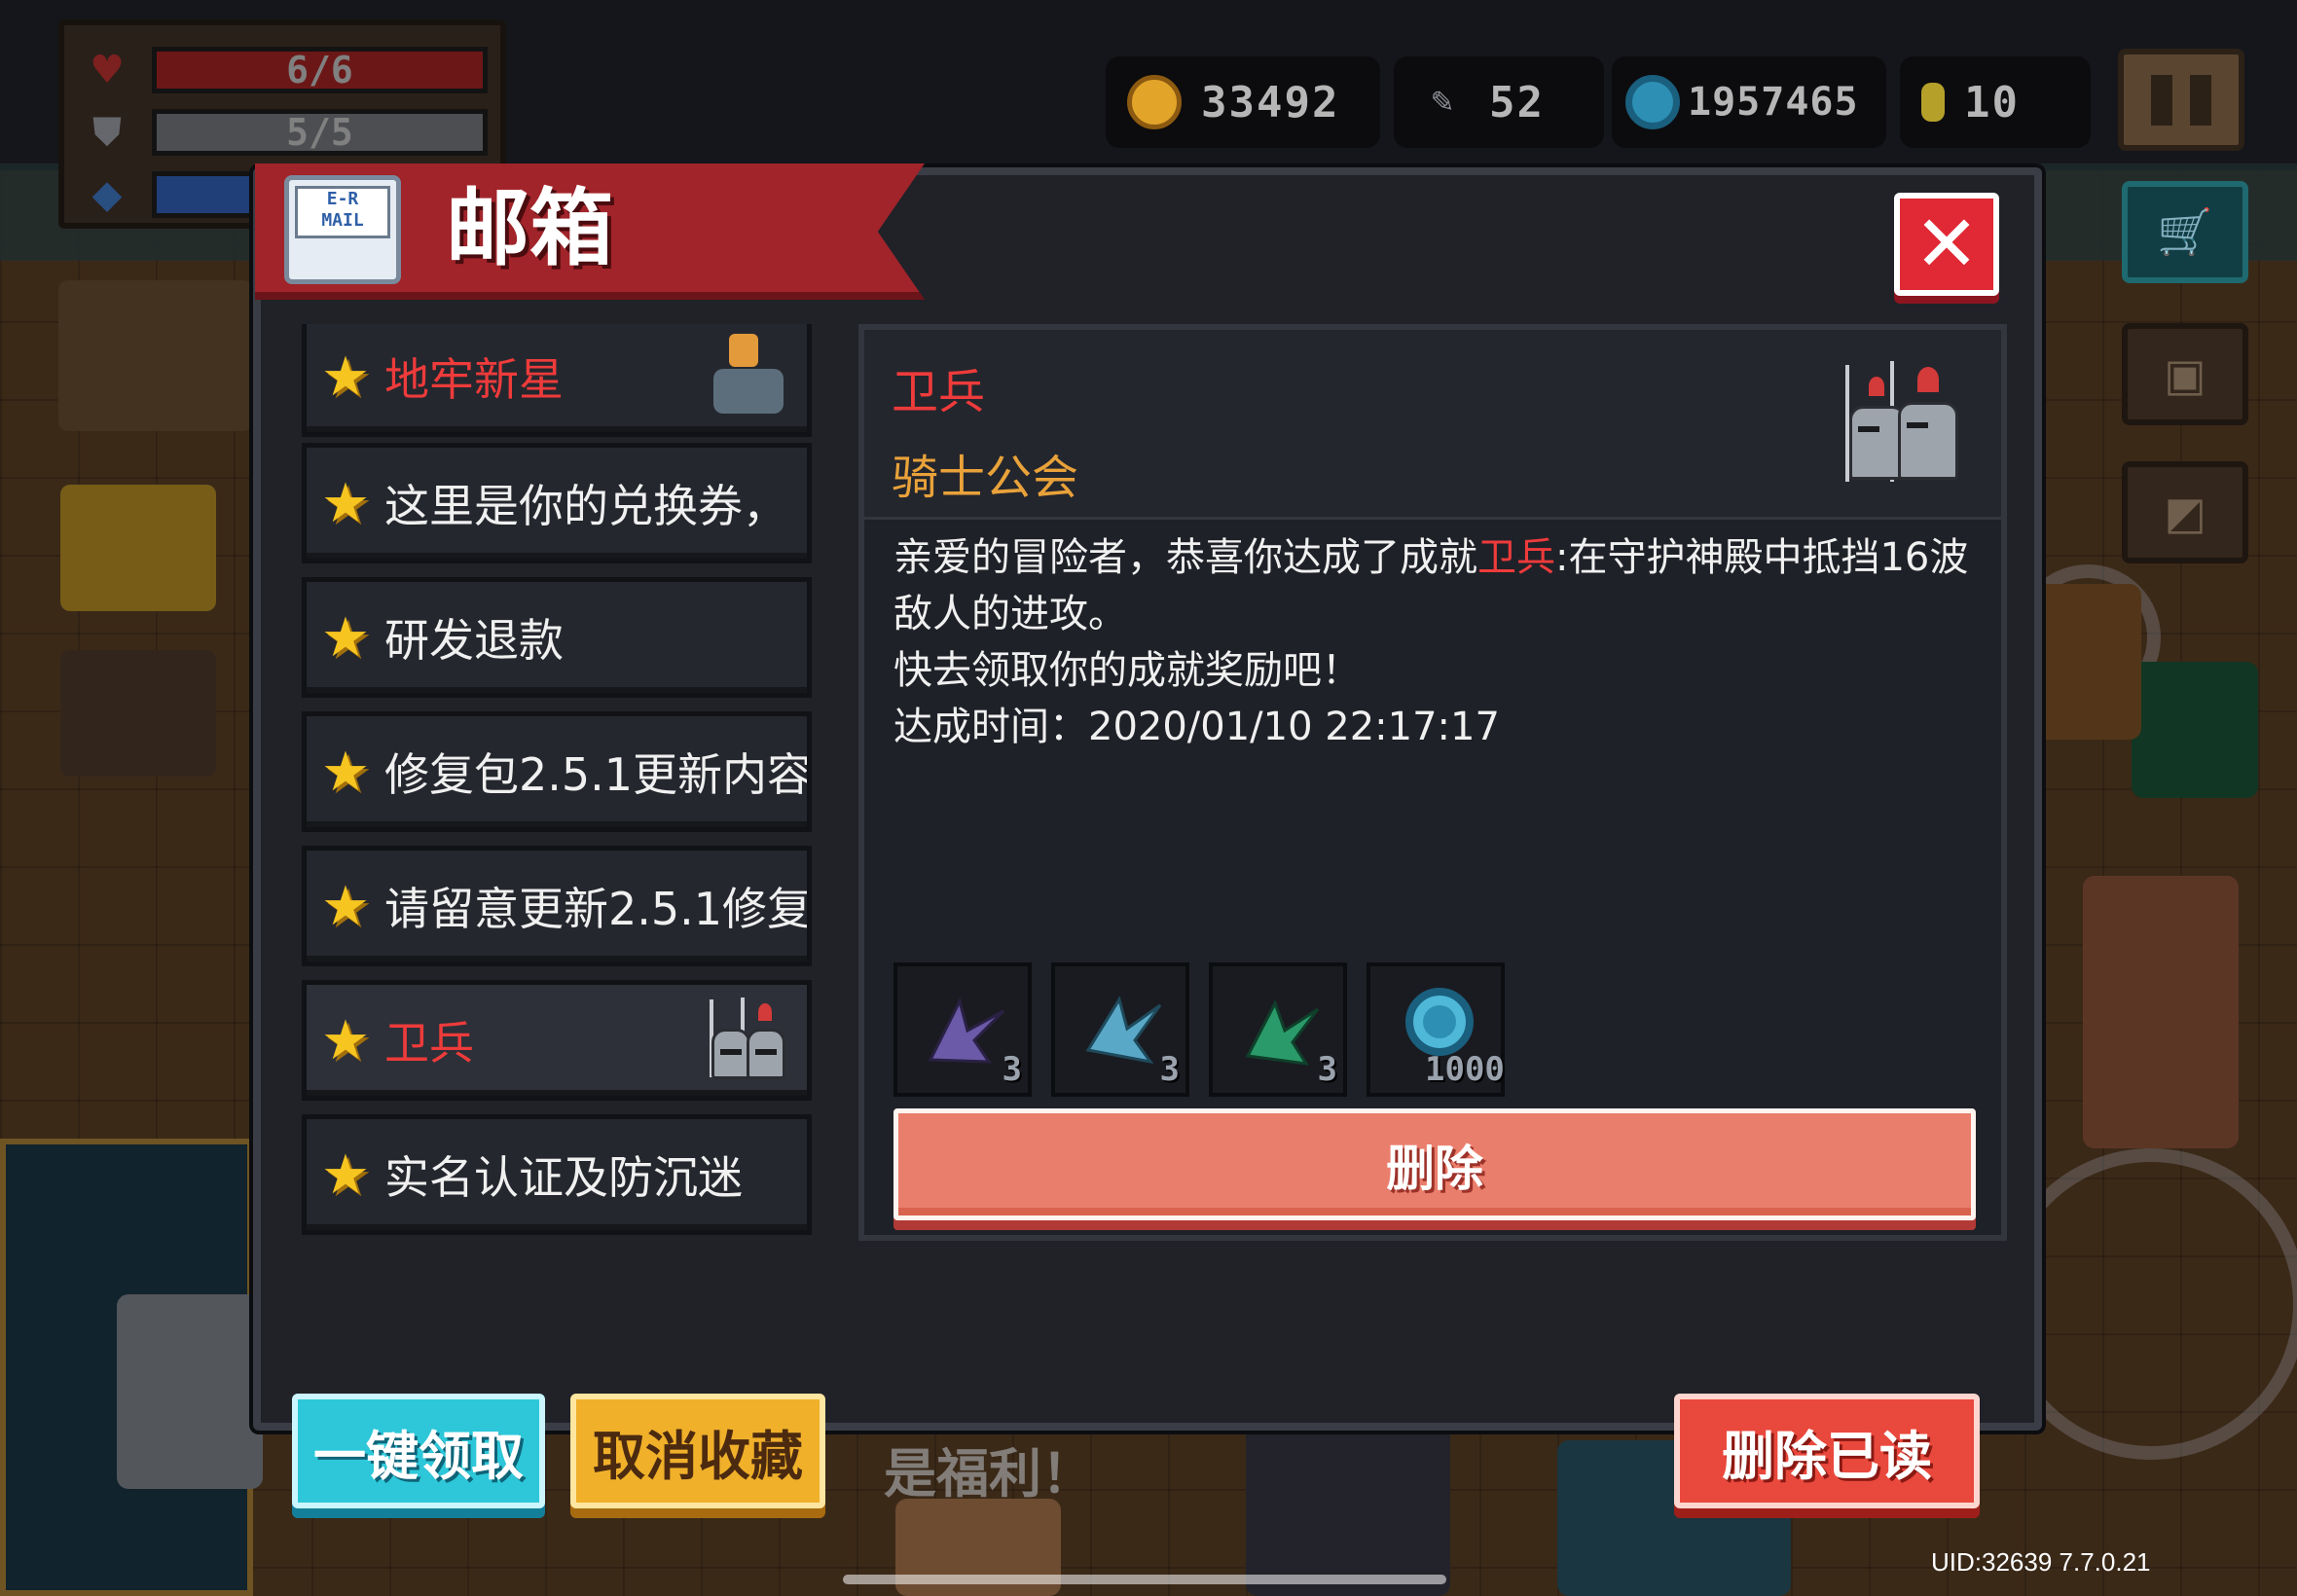 This screenshot has height=1596, width=2297. I want to click on close-icon: ✕, so click(1947, 244).